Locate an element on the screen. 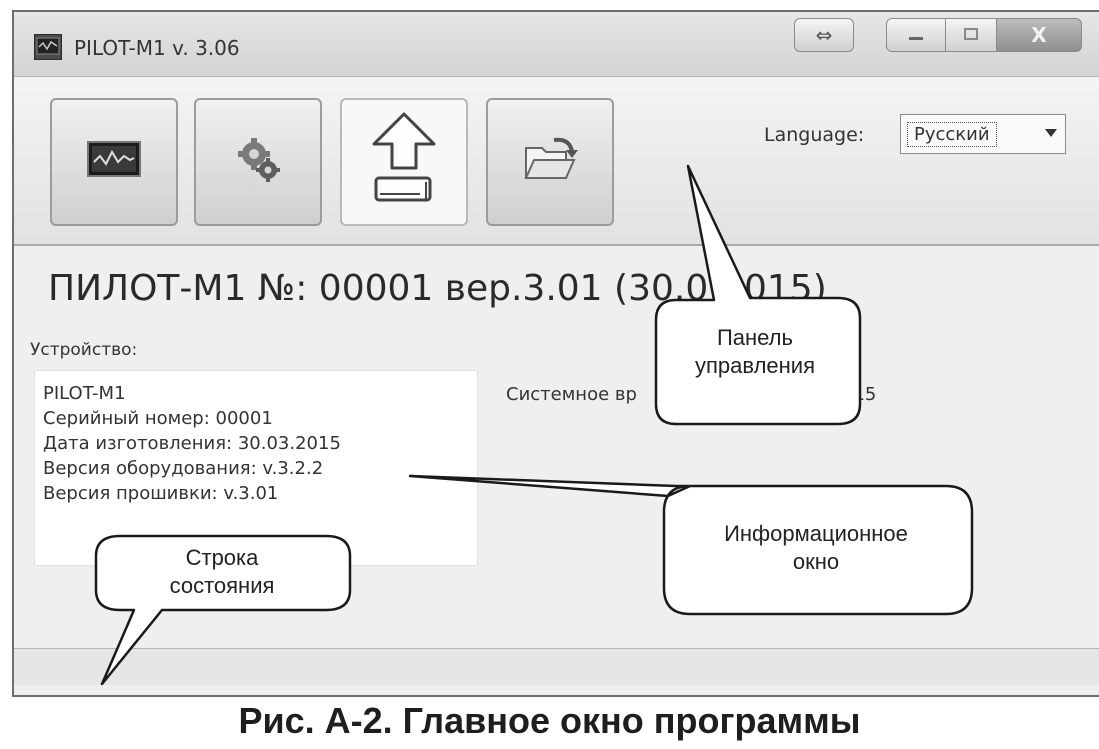  device-label: Устройство: is located at coordinates (84, 350).